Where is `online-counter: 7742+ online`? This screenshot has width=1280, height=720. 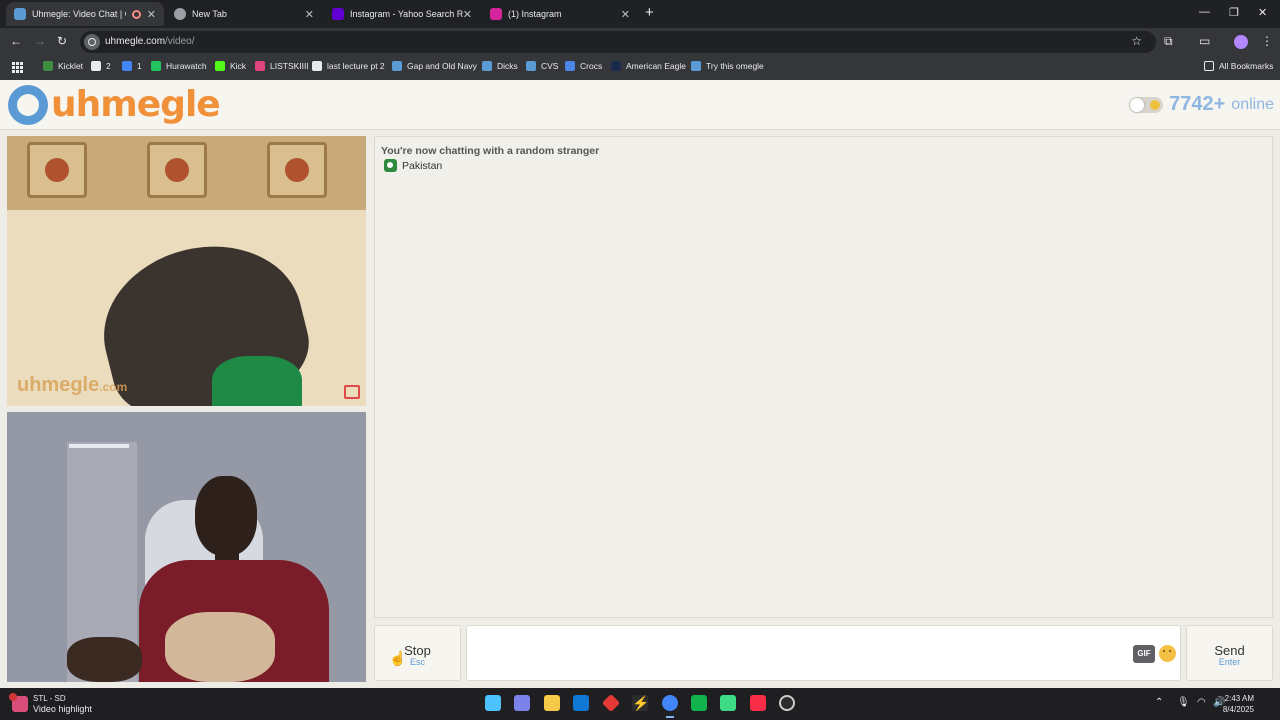
online-counter: 7742+ online is located at coordinates (1201, 104).